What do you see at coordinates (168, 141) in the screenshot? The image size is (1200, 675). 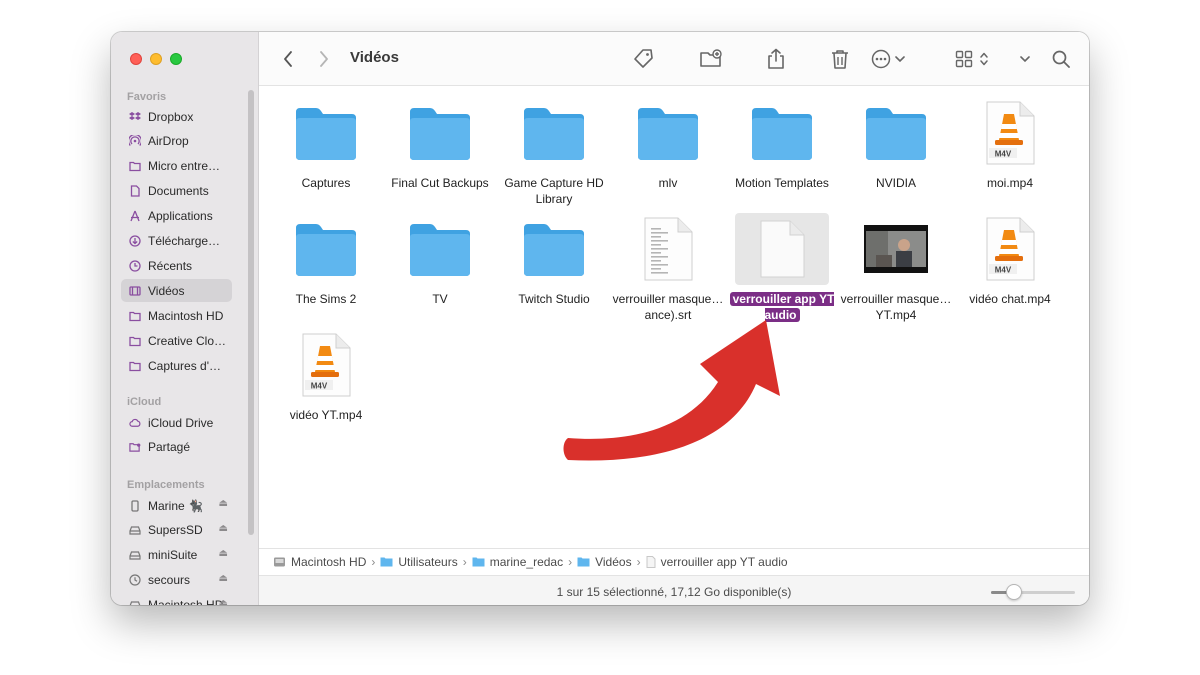 I see `sidebar-item-label: AirDrop` at bounding box center [168, 141].